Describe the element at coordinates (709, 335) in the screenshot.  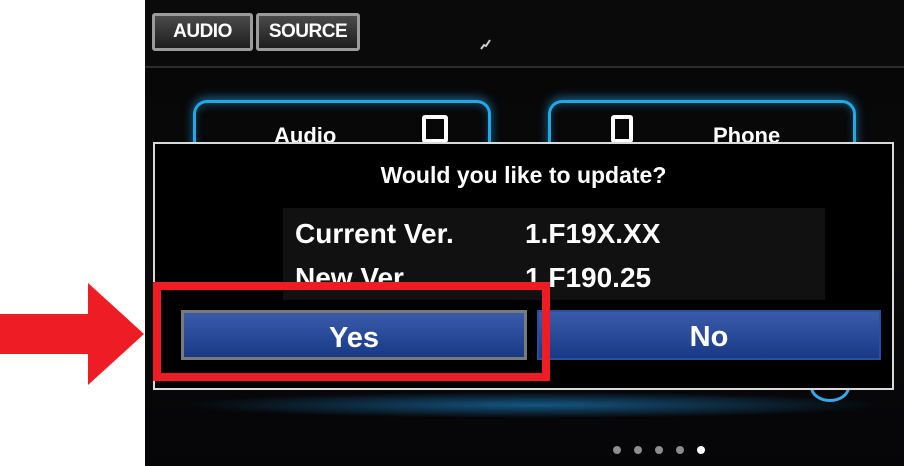
I see `no-button: No` at that location.